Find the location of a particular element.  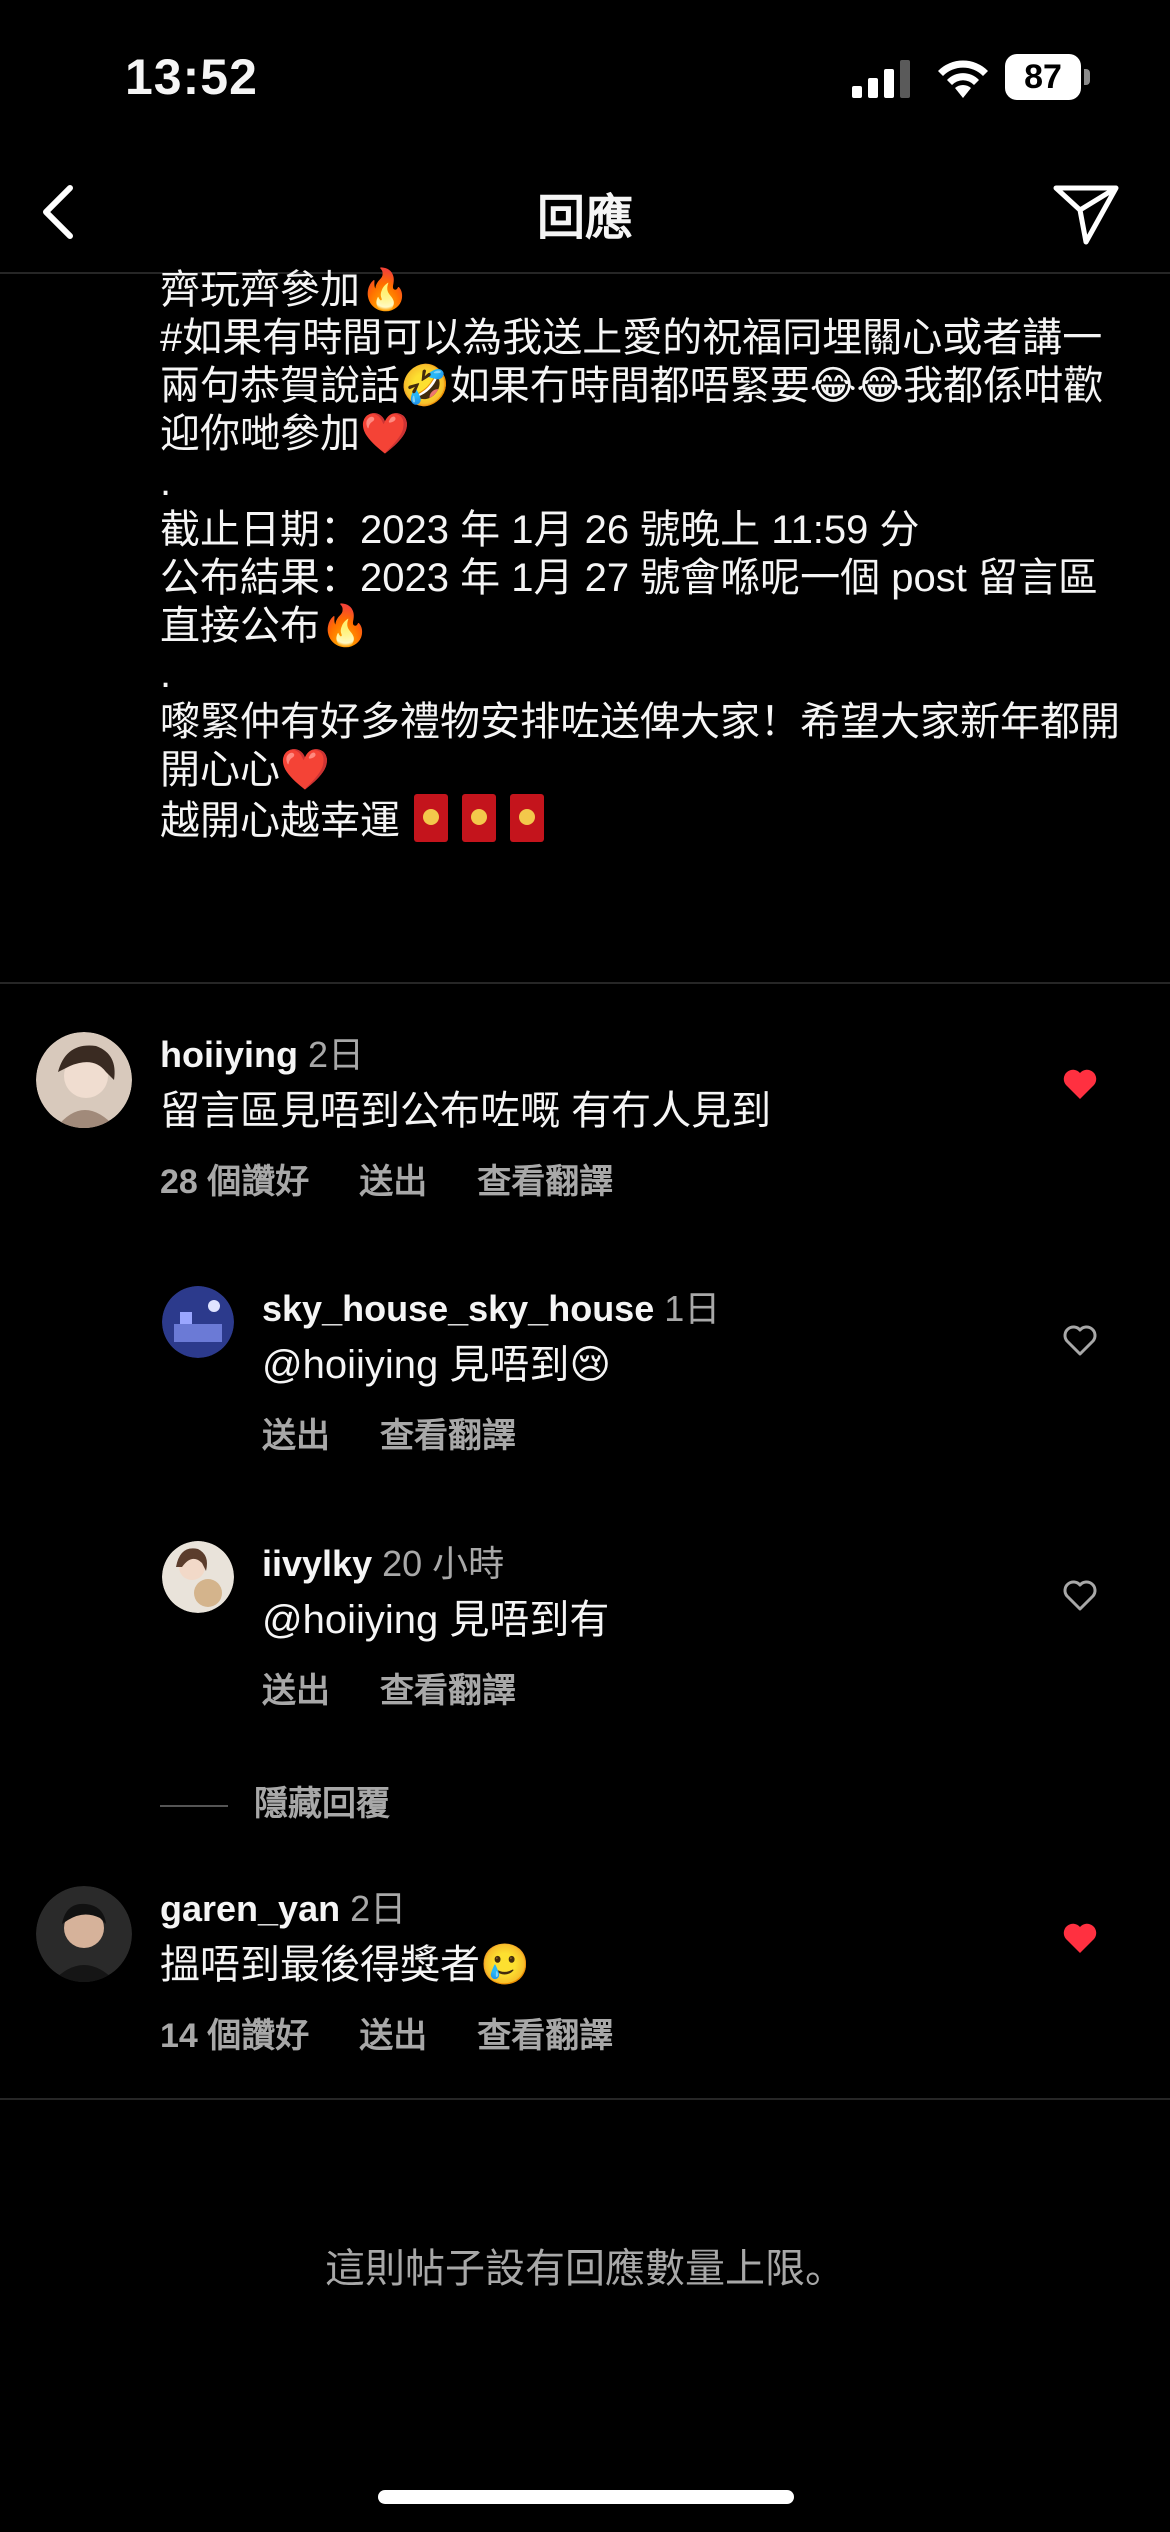

comment-text: 搵唔到最後得獎者🥲 is located at coordinates (345, 1965).